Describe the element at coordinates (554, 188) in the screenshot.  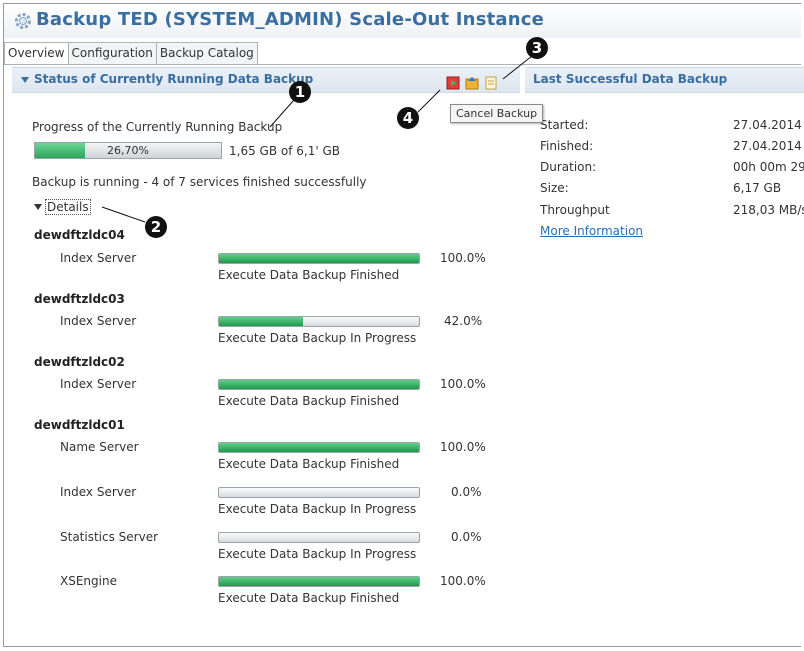
I see `last-size-label: Size:` at that location.